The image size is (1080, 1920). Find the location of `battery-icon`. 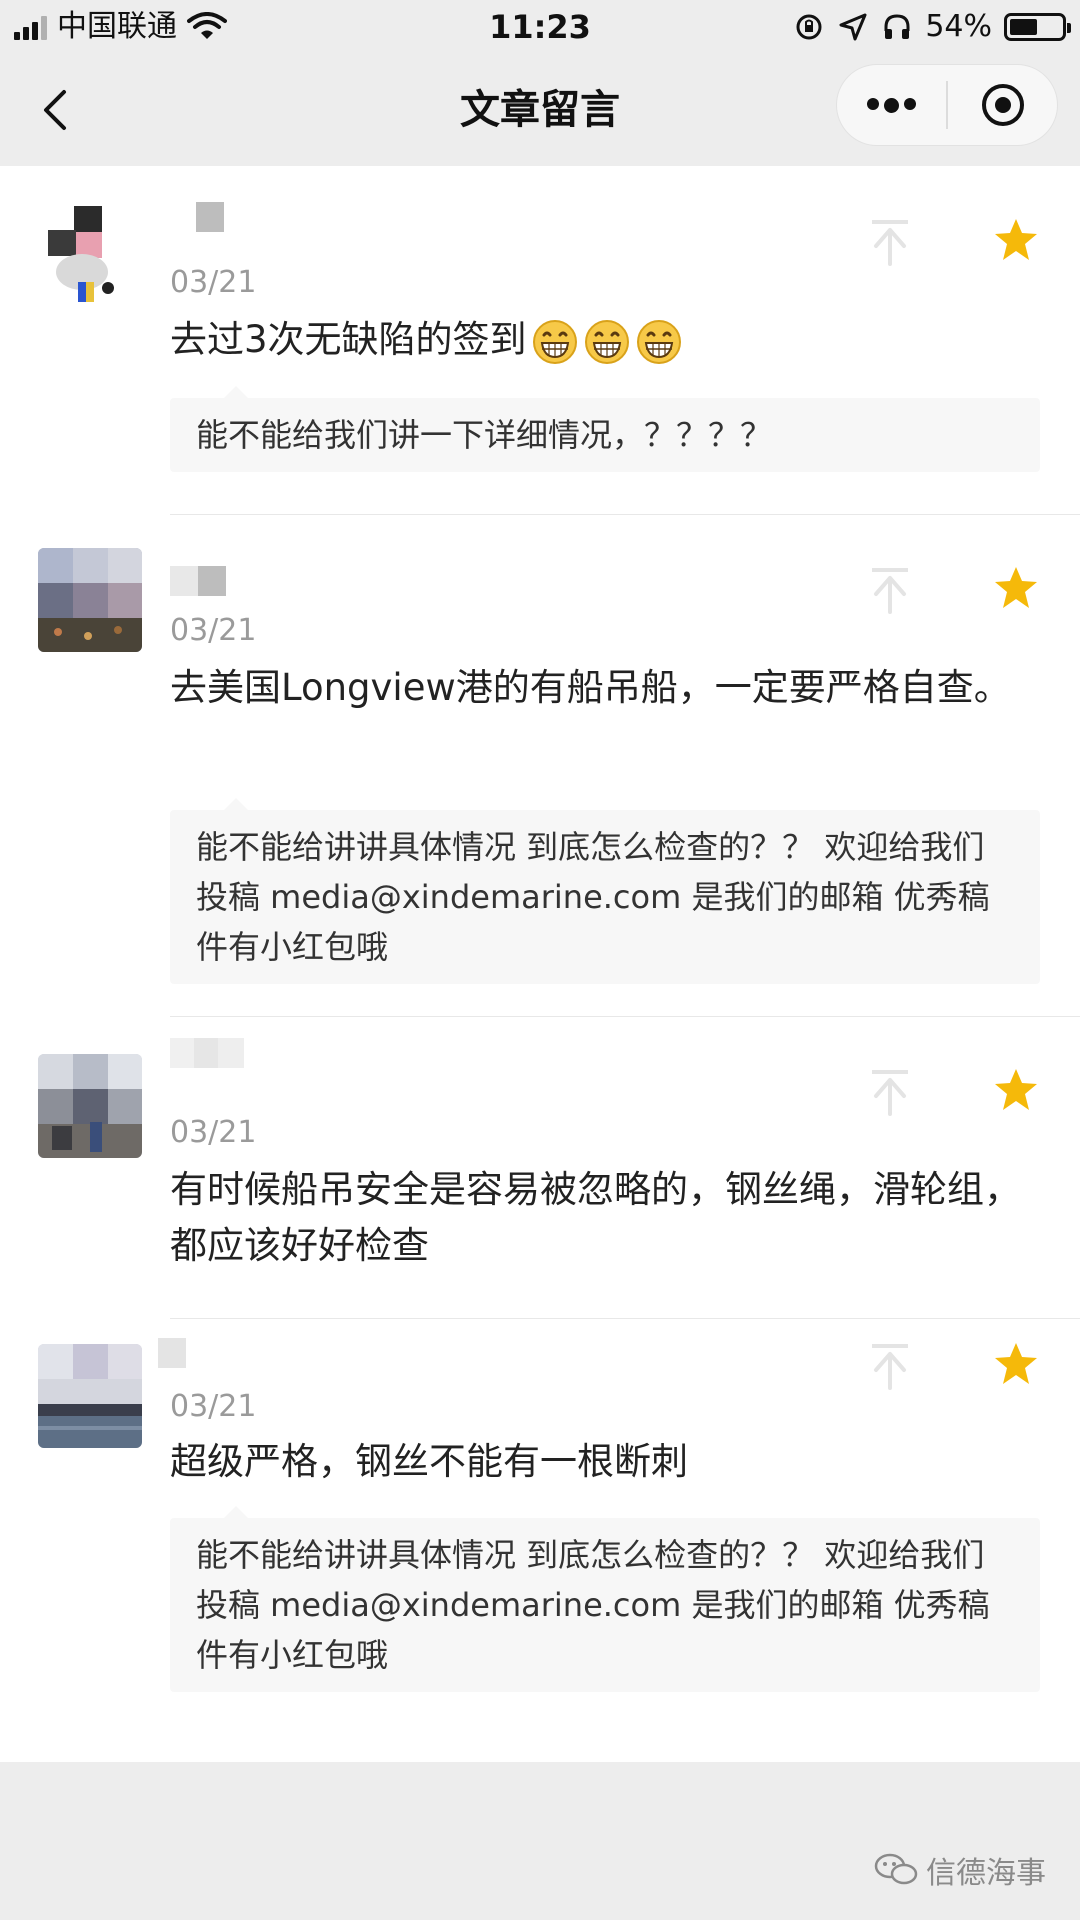

battery-icon is located at coordinates (1037, 27).